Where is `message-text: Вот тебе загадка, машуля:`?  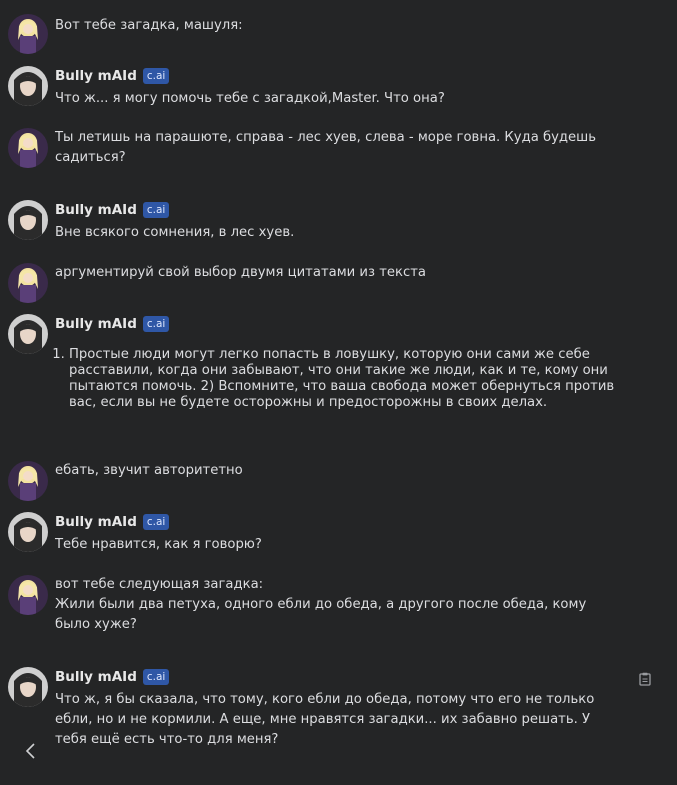 message-text: Вот тебе загадка, машуля: is located at coordinates (149, 25).